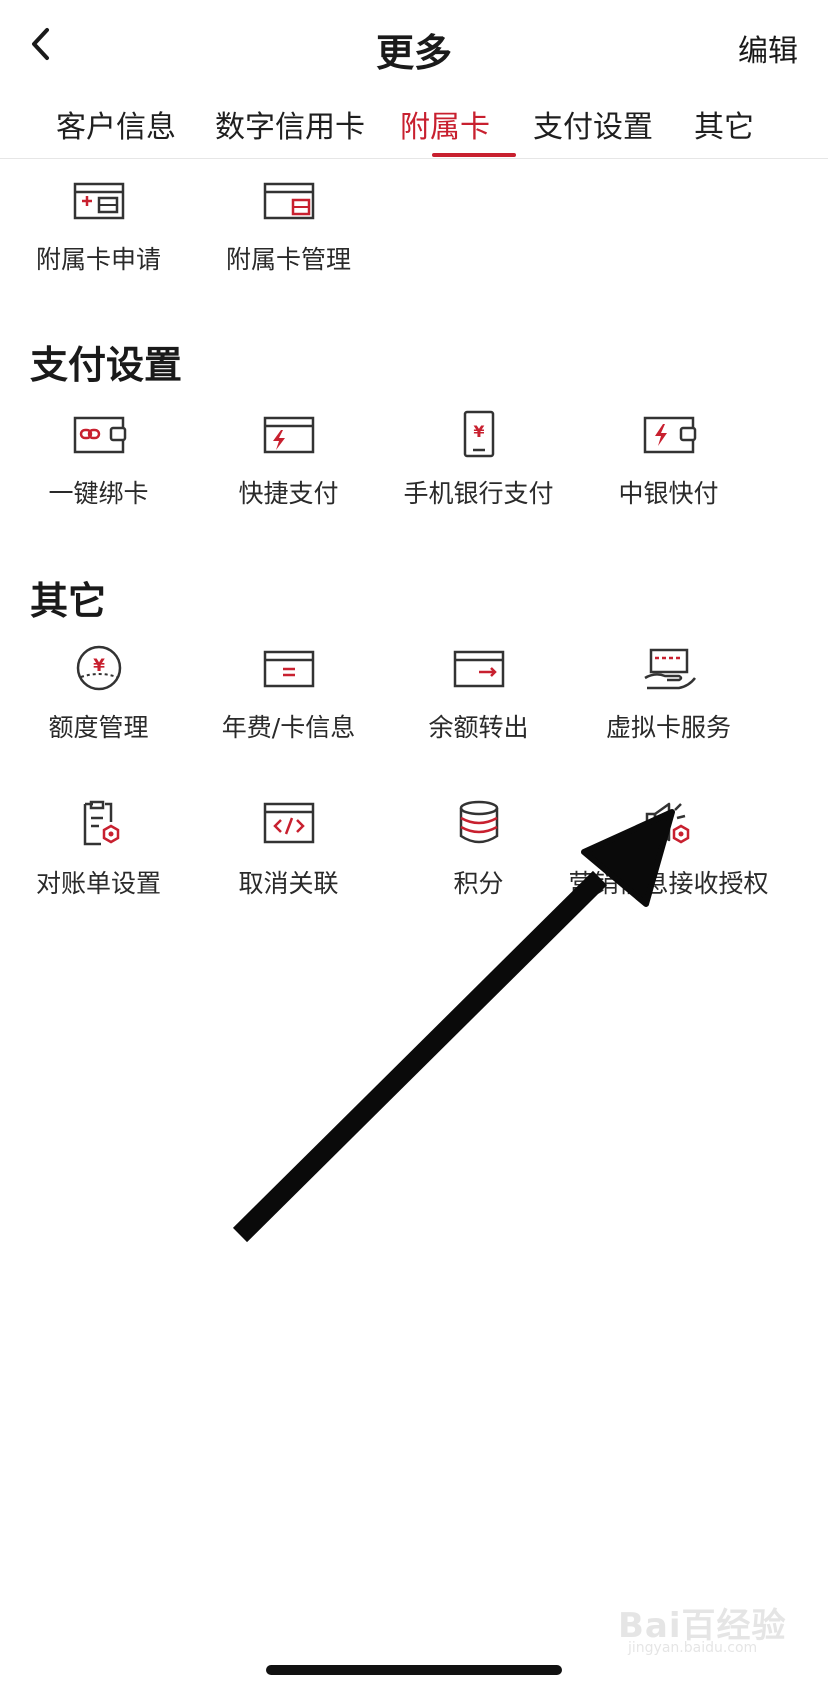 The width and height of the screenshot is (828, 1696). Describe the element at coordinates (768, 48) in the screenshot. I see `edit-button: 编辑` at that location.